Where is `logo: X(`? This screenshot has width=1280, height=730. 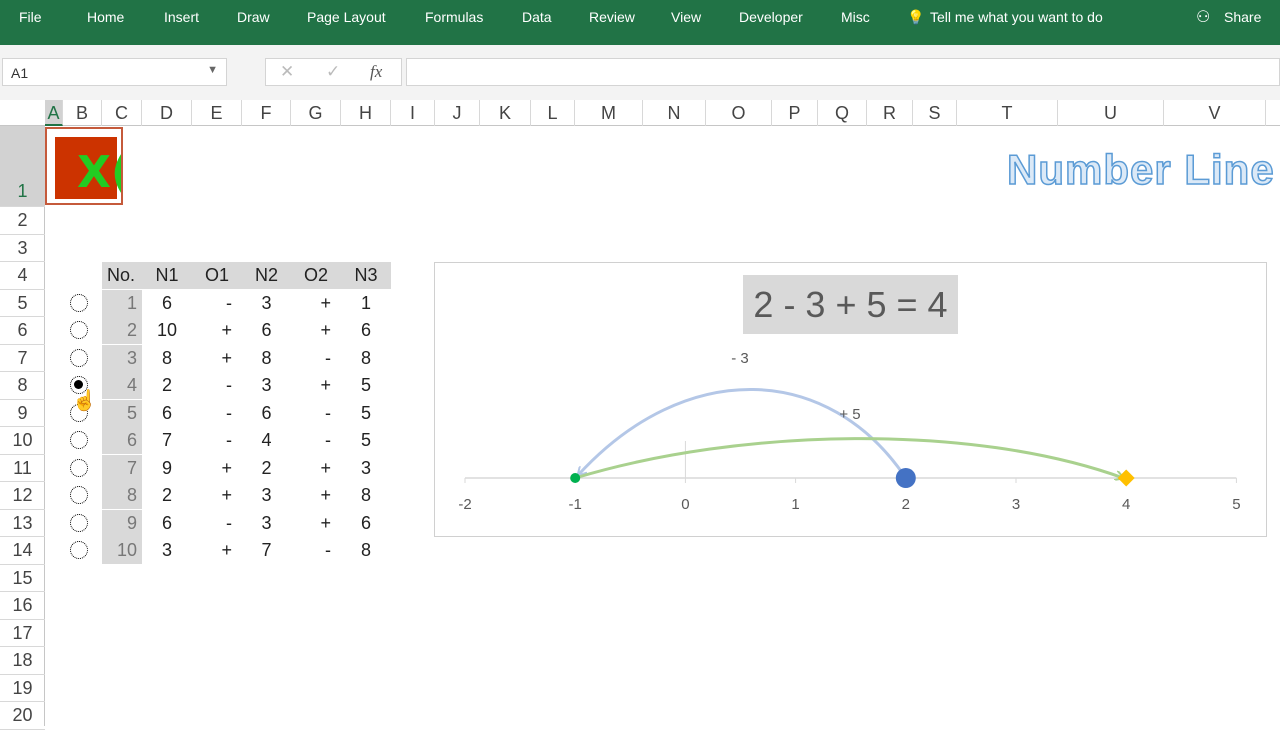
logo: X( is located at coordinates (84, 166).